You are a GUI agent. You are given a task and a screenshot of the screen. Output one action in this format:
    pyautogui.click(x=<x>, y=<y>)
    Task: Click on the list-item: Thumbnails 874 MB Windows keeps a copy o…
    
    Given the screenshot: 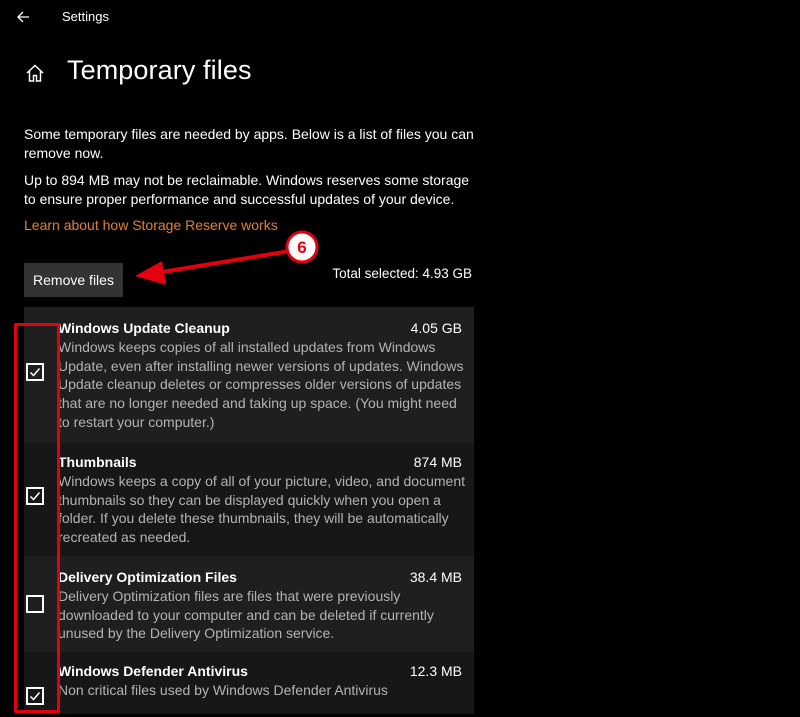 What is the action you would take?
    pyautogui.click(x=249, y=499)
    